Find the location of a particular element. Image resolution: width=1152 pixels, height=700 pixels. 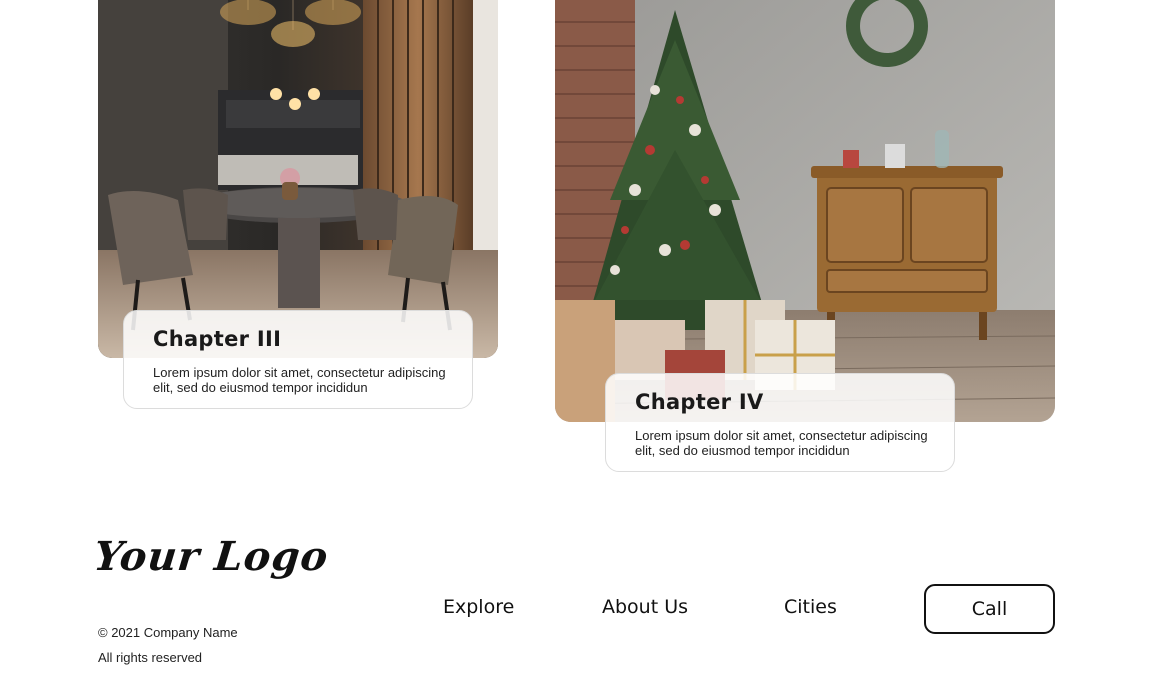

chapter-title: Chapter III is located at coordinates (217, 339).